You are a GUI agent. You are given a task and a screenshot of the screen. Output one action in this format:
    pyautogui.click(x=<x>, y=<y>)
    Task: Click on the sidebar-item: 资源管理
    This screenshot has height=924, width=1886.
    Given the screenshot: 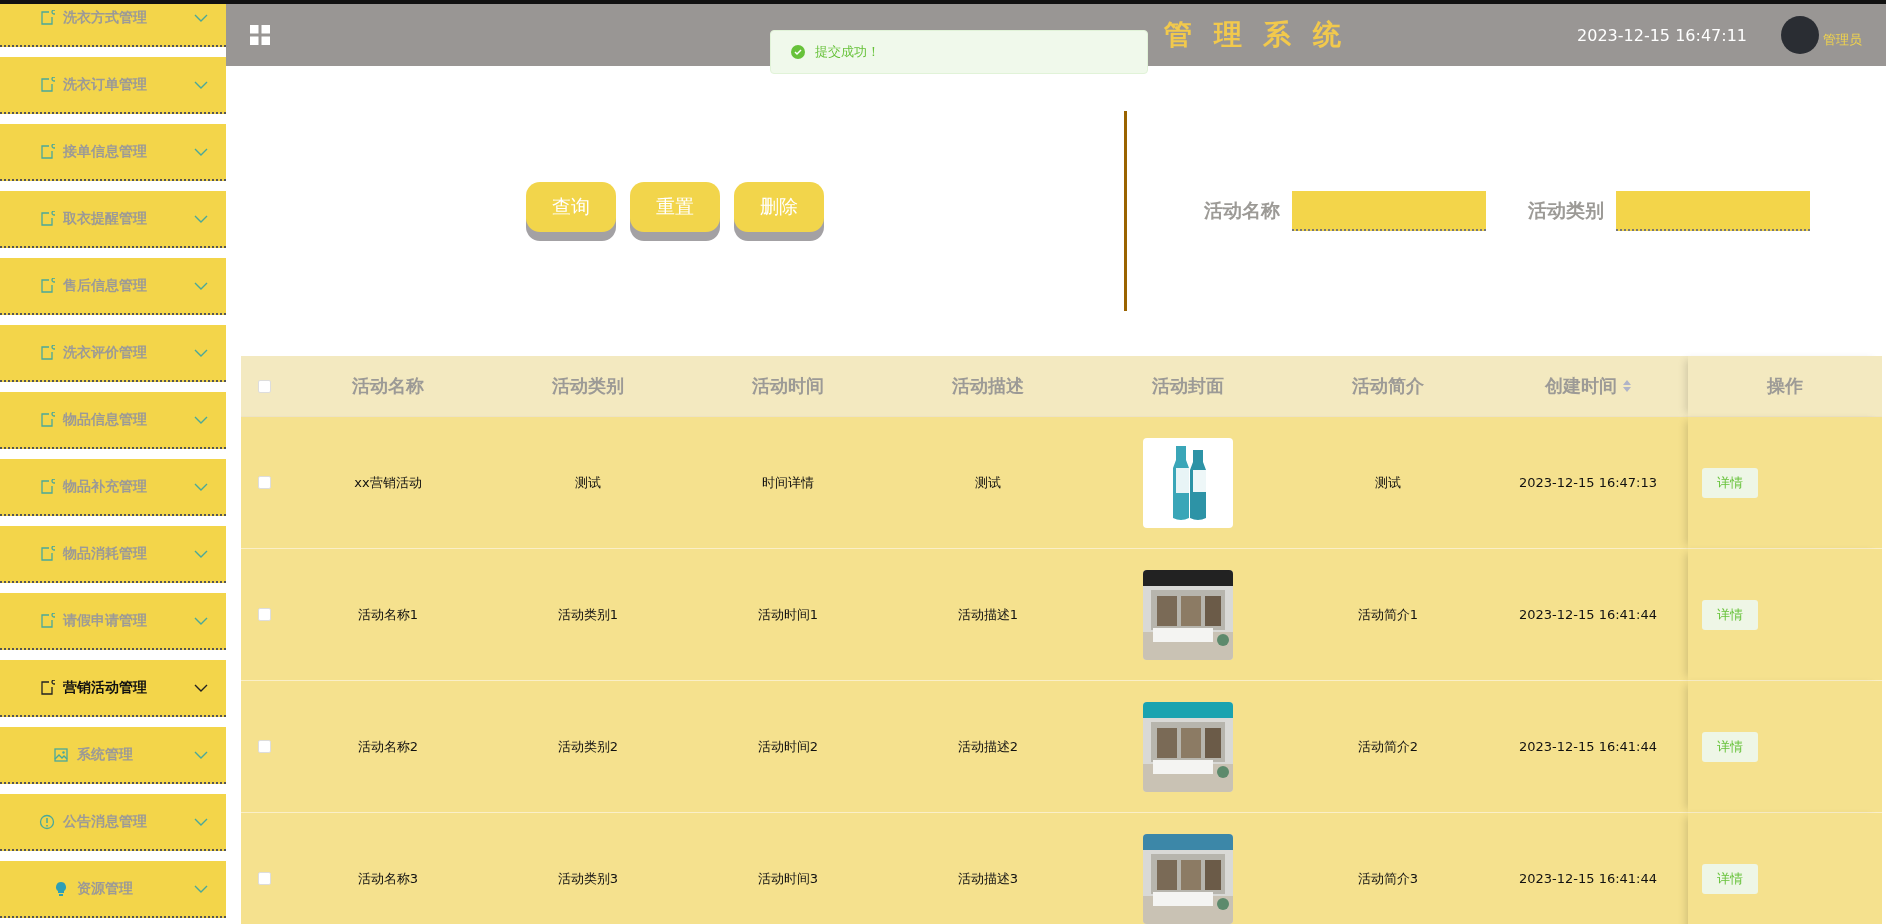 What is the action you would take?
    pyautogui.click(x=113, y=889)
    